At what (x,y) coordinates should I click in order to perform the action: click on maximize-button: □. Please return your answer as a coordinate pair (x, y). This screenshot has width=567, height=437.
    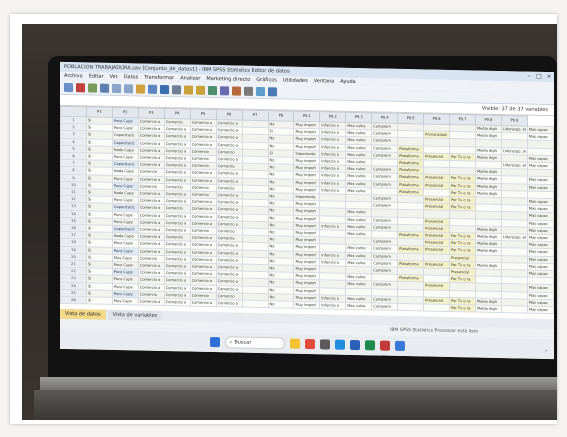
    Looking at the image, I should click on (539, 77).